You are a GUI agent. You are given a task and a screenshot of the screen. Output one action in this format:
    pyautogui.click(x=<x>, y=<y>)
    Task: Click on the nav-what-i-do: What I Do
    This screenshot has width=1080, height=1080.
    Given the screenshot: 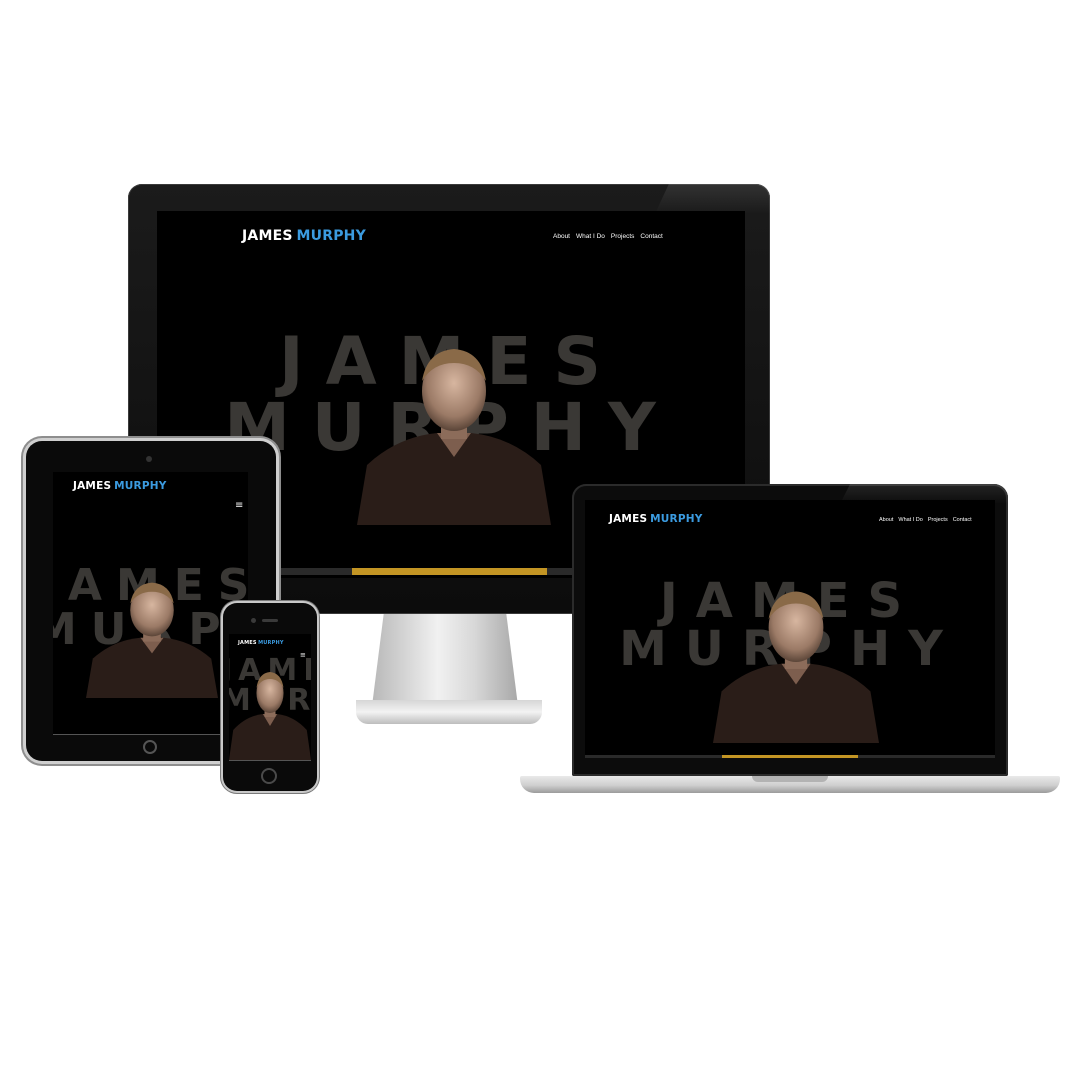 What is the action you would take?
    pyautogui.click(x=590, y=236)
    